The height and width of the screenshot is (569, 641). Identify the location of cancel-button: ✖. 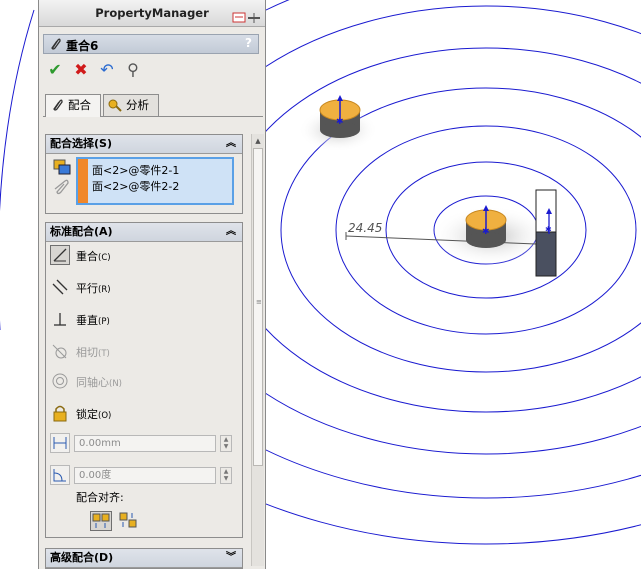
(81, 70).